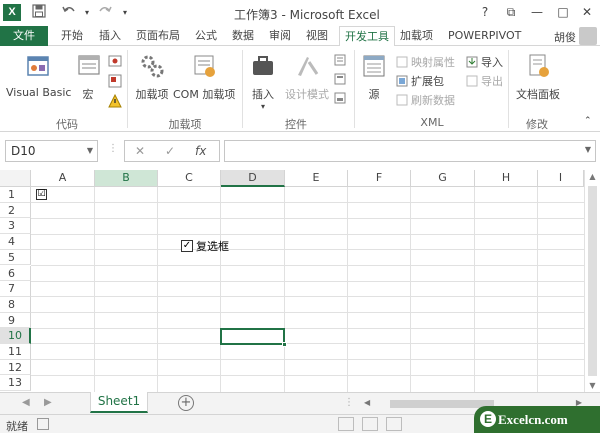 Image resolution: width=600 pixels, height=433 pixels. I want to click on sheet-next-icon: ▶, so click(48, 402).